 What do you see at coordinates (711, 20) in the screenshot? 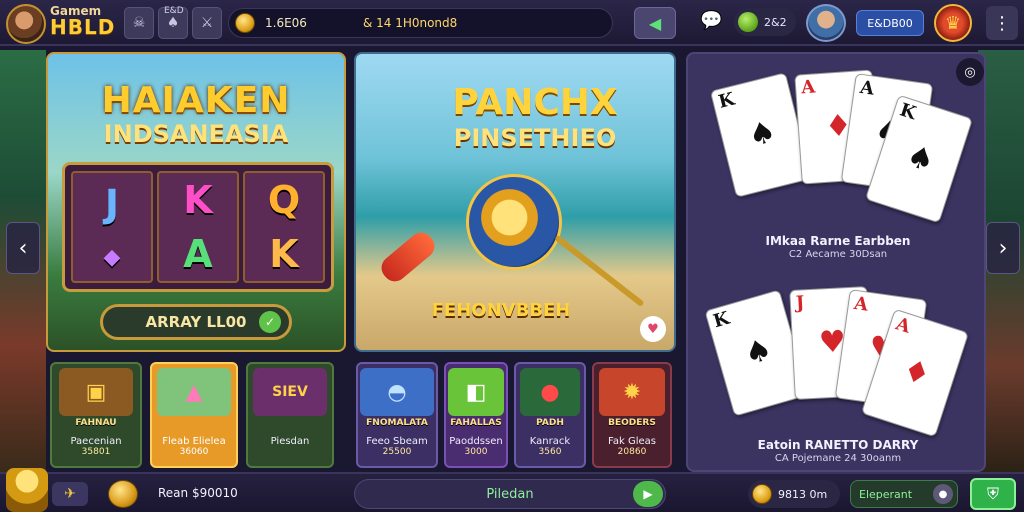
I see `chat-bubble-icon: 💬` at bounding box center [711, 20].